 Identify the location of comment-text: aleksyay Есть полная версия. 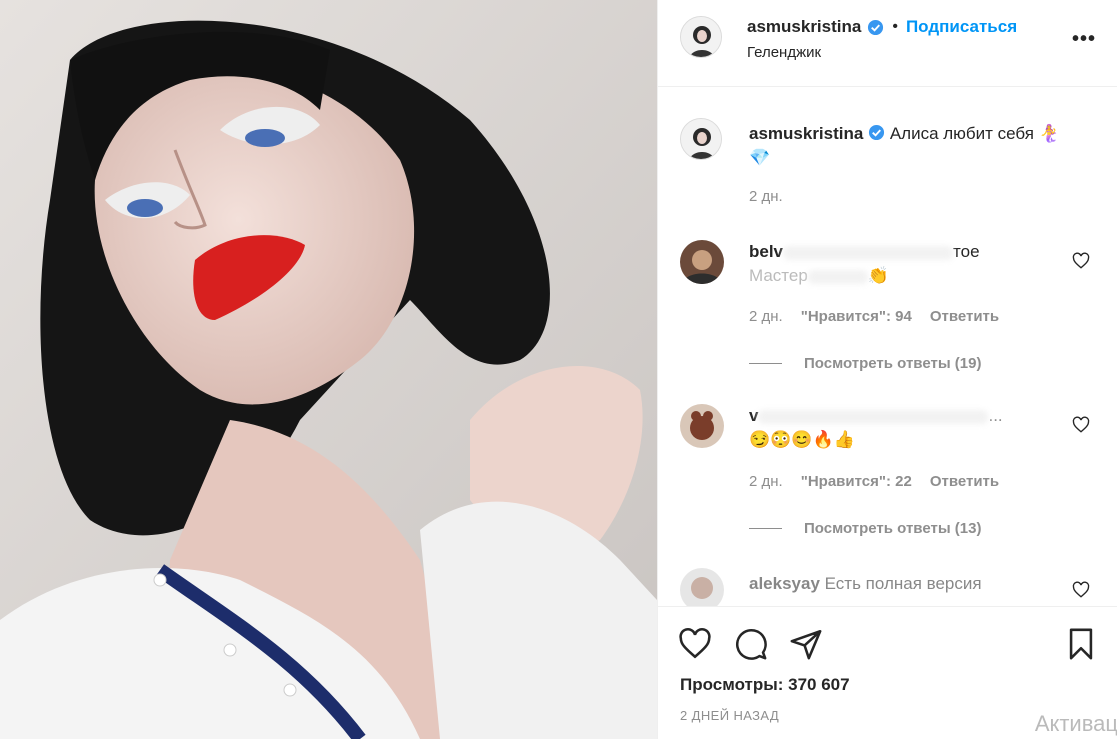
(899, 584).